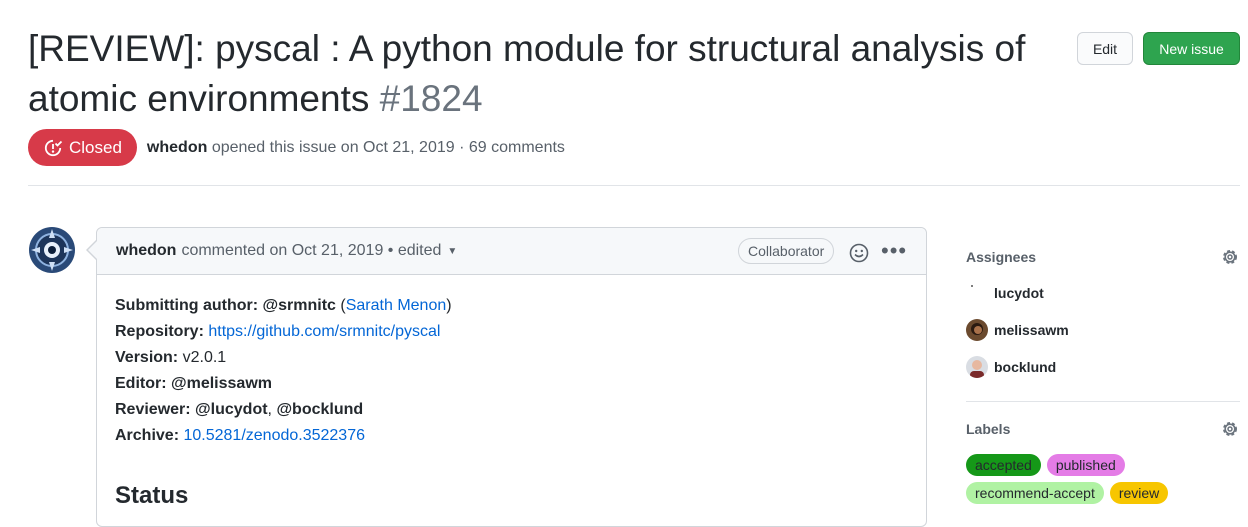 The image size is (1248, 527). I want to click on submitting-author-name-link: Sarath Menon, so click(396, 305).